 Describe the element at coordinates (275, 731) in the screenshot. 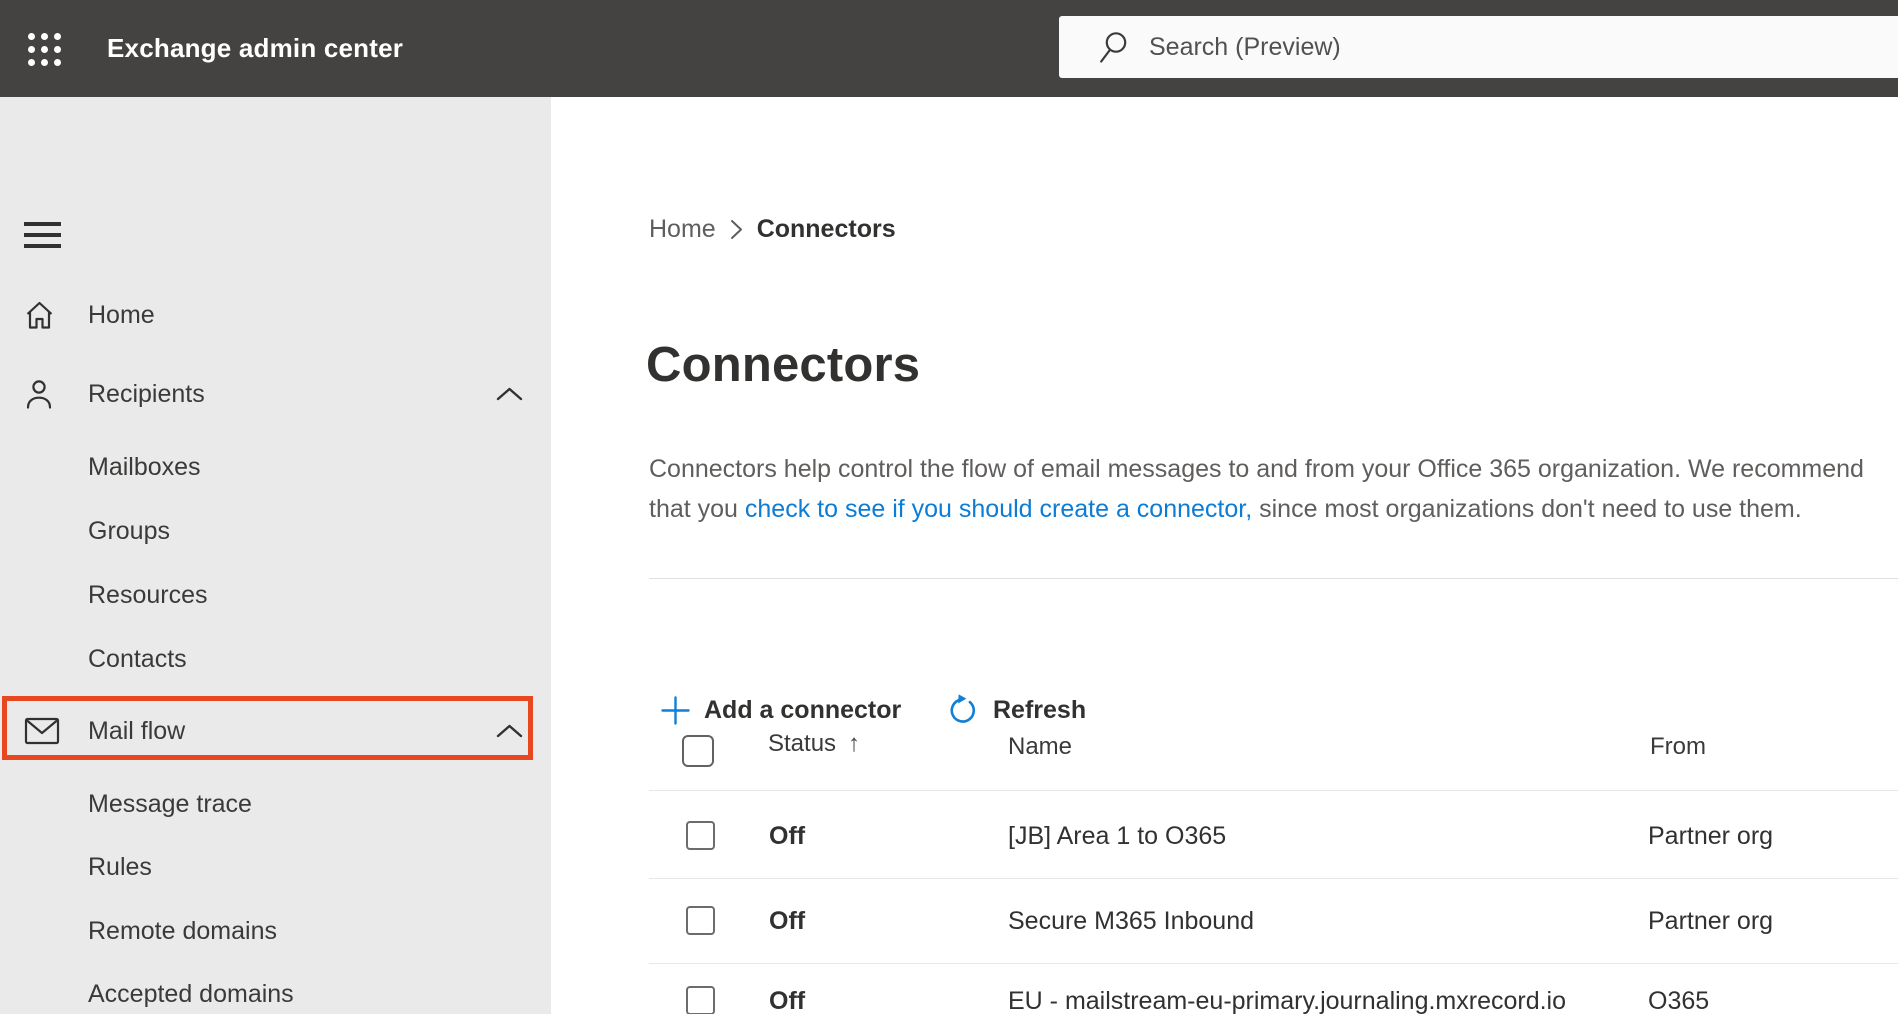

I see `sidebar-item-mail-flow: Mail flow` at that location.